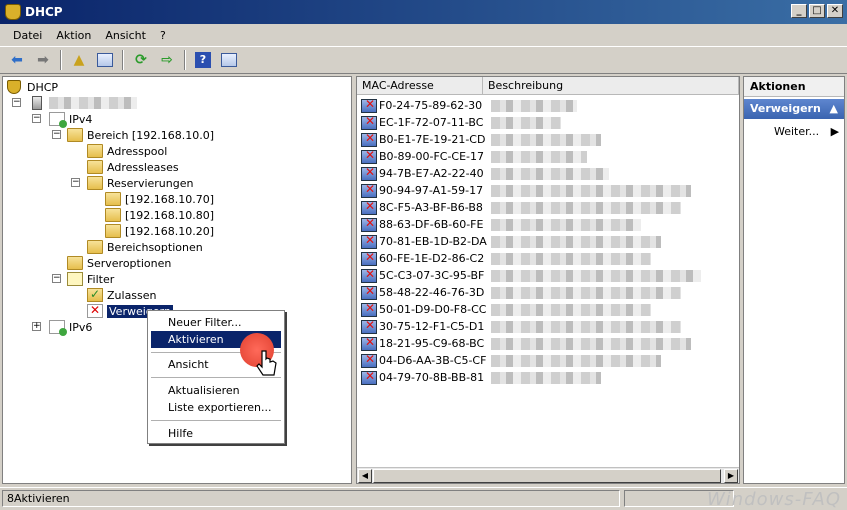  I want to click on table-row: 50-01-D9-D0-F8-CC, so click(506, 309).